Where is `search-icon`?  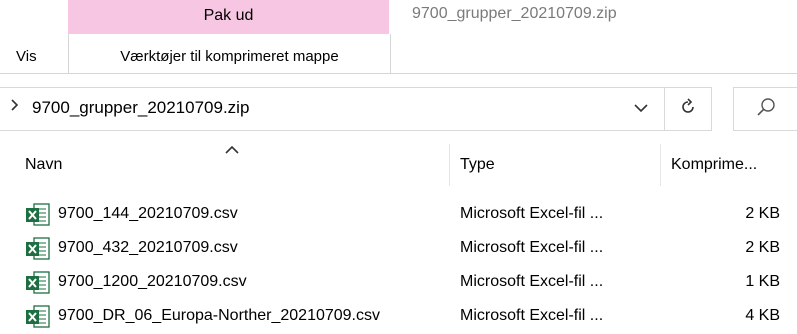 search-icon is located at coordinates (766, 109).